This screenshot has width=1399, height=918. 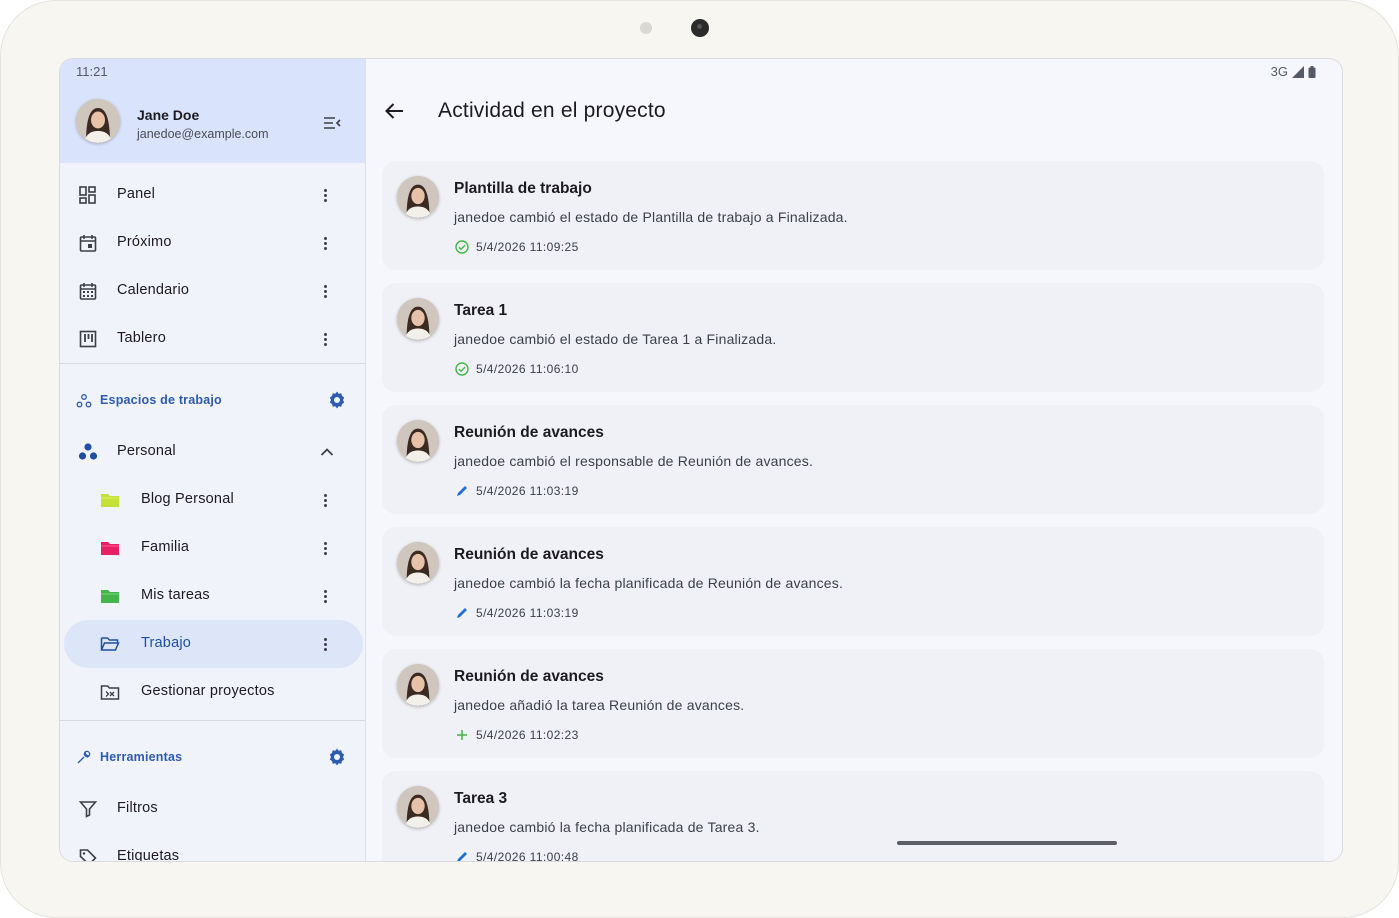 I want to click on project-trabajo: Trabajo, so click(x=213, y=644).